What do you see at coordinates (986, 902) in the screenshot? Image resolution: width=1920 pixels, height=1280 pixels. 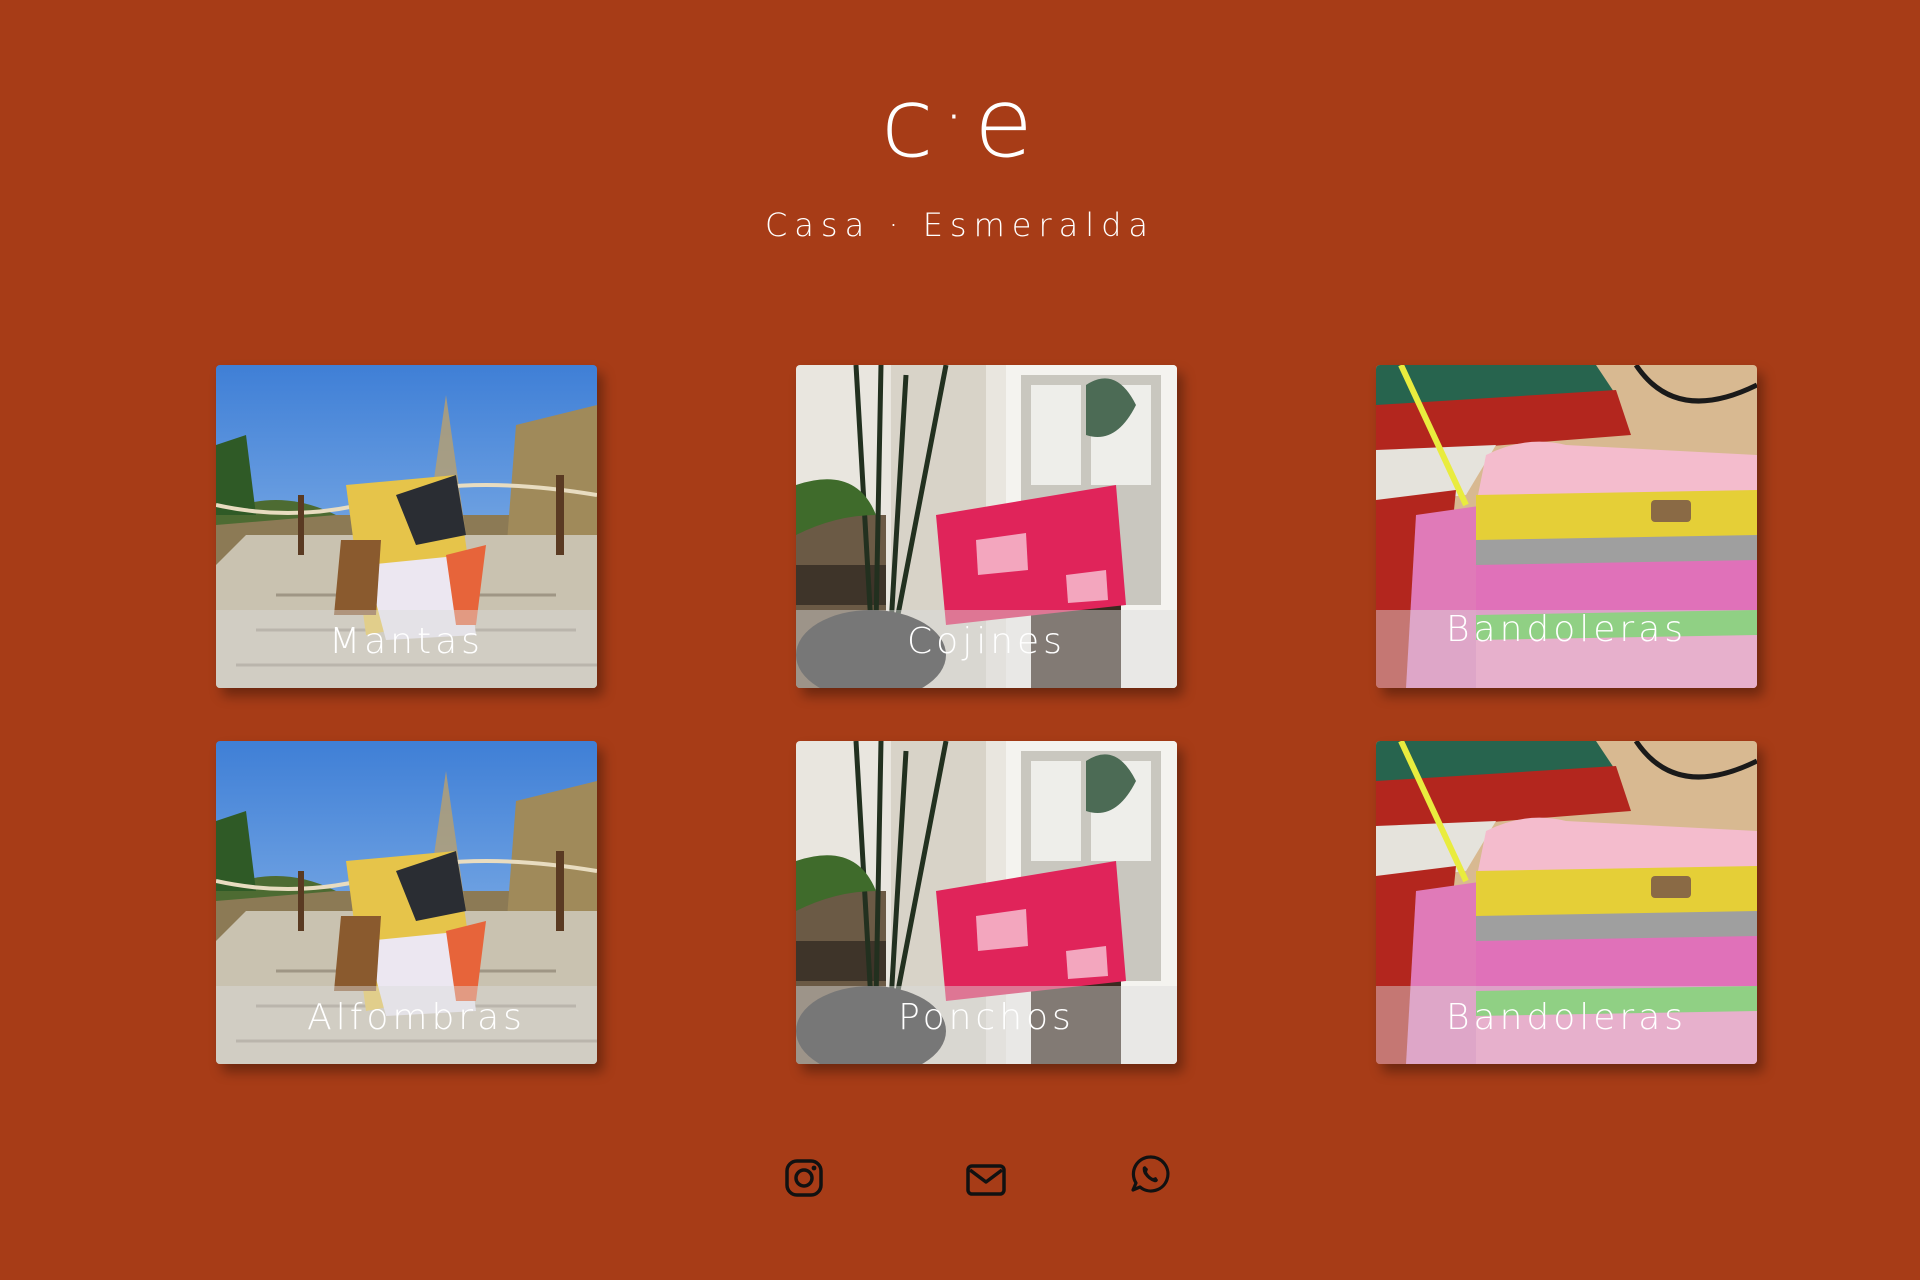 I see `category-card-ponchos: Ponchos` at bounding box center [986, 902].